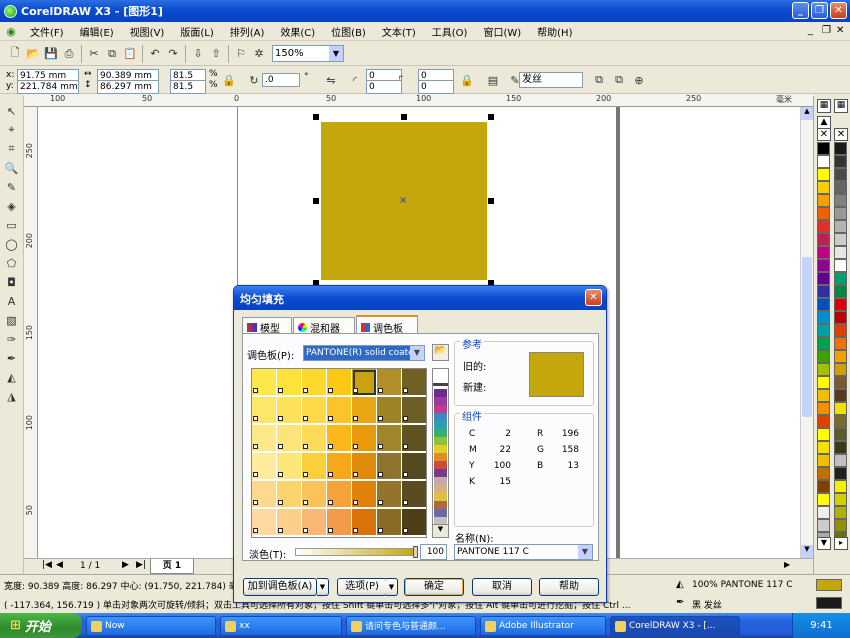  Describe the element at coordinates (297, 31) in the screenshot. I see `menu-effects: 效果(C)` at that location.